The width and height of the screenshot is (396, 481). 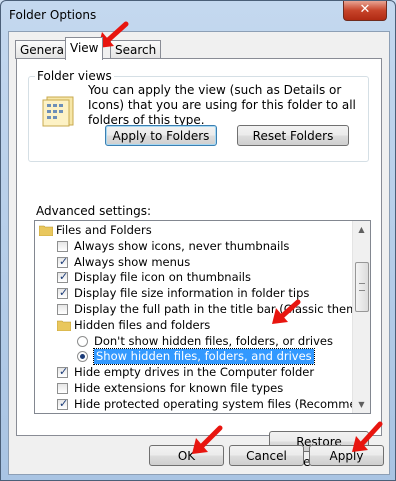 What do you see at coordinates (58, 111) in the screenshot?
I see `folder-views-icon` at bounding box center [58, 111].